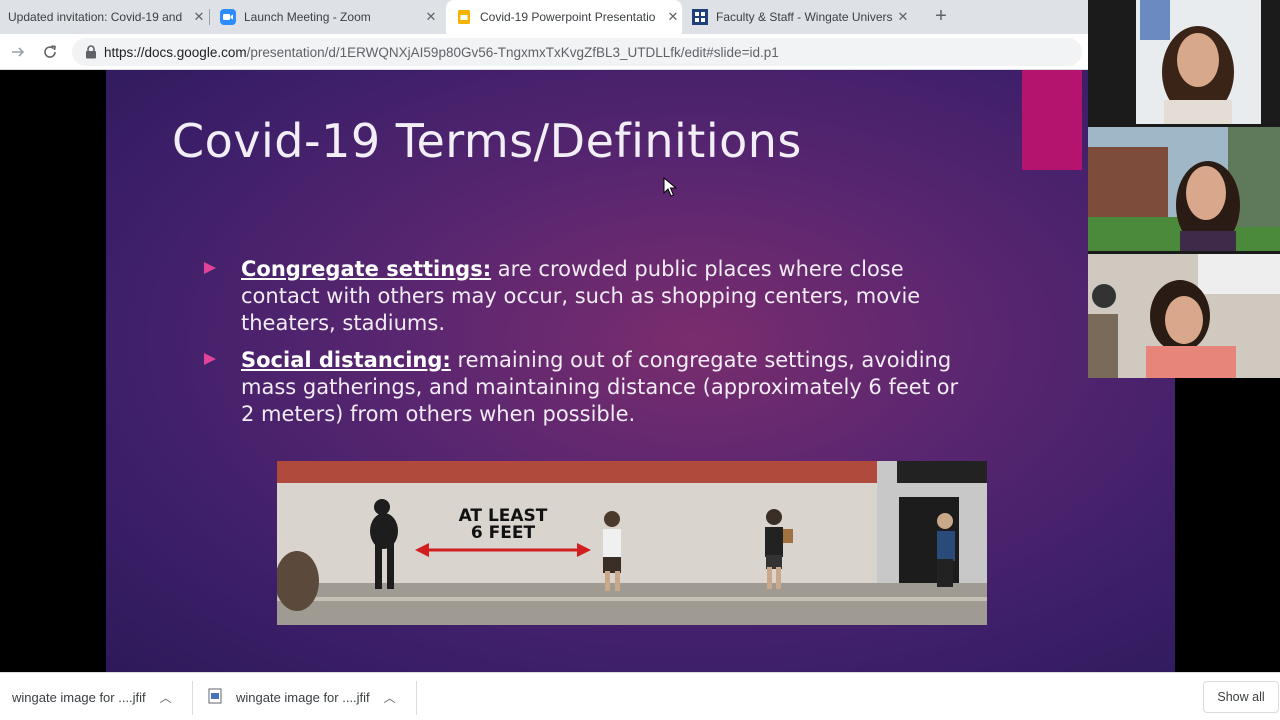 Image resolution: width=1280 pixels, height=720 pixels. I want to click on forward-arrow-icon, so click(18, 52).